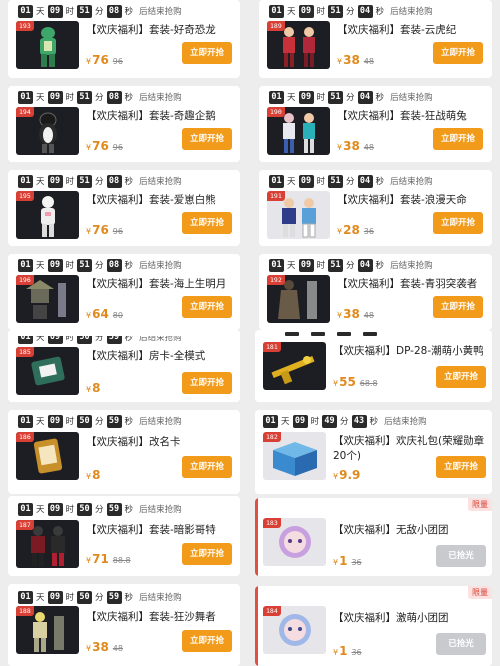 The width and height of the screenshot is (500, 666). What do you see at coordinates (47, 630) in the screenshot?
I see `desert-dancer-outfit-icon: 188` at bounding box center [47, 630].